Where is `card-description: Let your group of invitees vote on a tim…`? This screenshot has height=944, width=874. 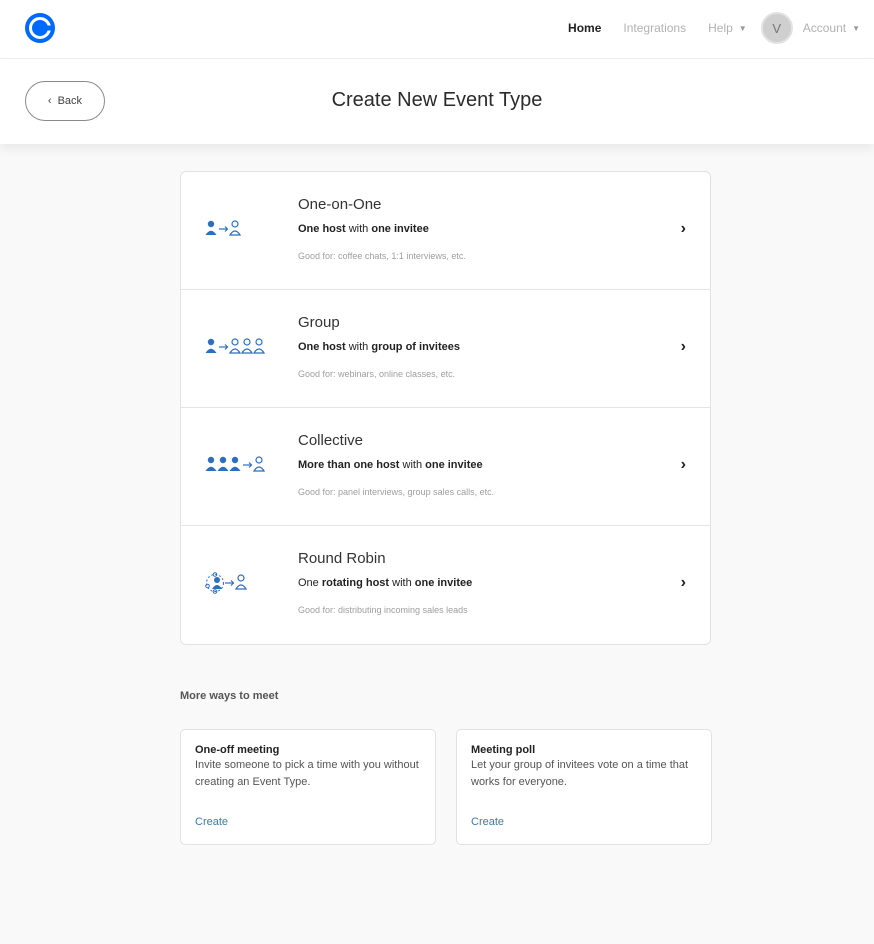 card-description: Let your group of invitees vote on a tim… is located at coordinates (580, 773).